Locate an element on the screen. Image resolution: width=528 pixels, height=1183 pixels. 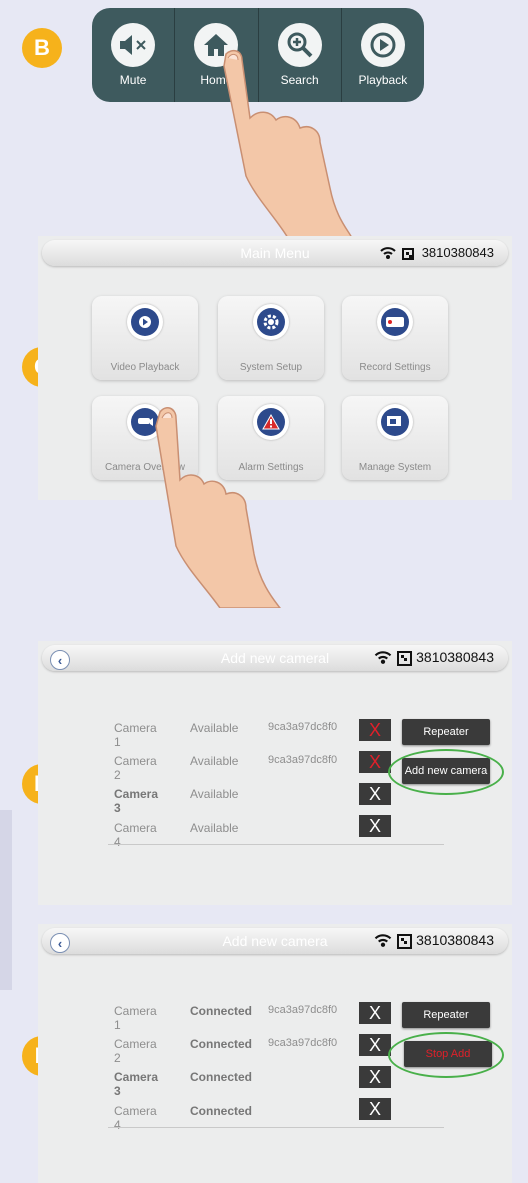
main-menu-header: Main Menu 3810380843 is located at coordinates (275, 253).